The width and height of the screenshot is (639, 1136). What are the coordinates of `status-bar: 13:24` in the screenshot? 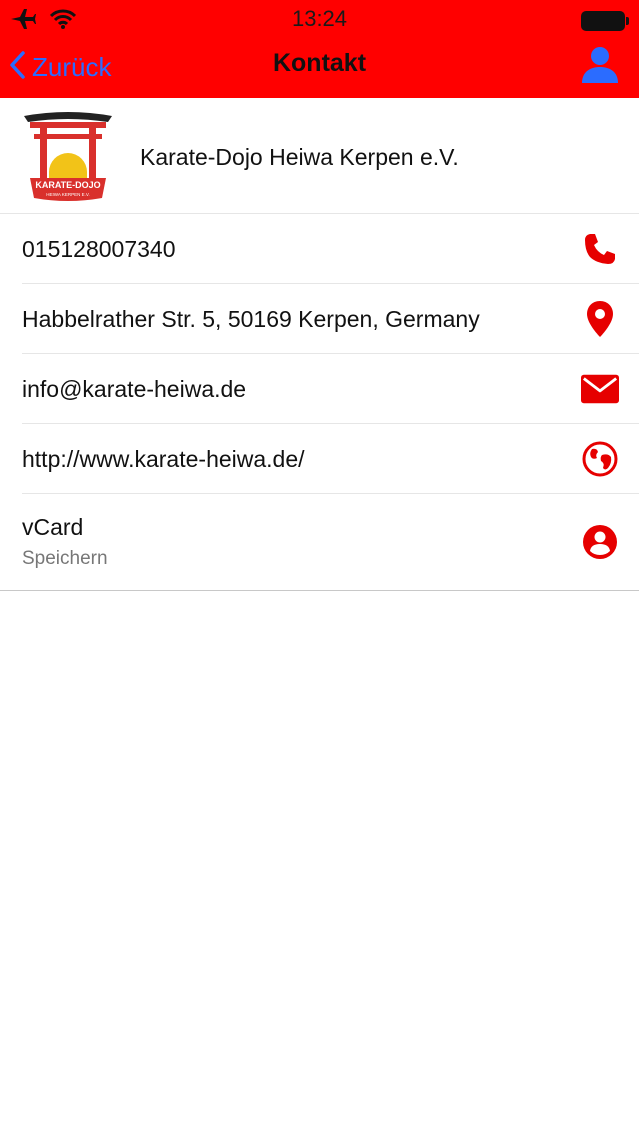 It's located at (319, 20).